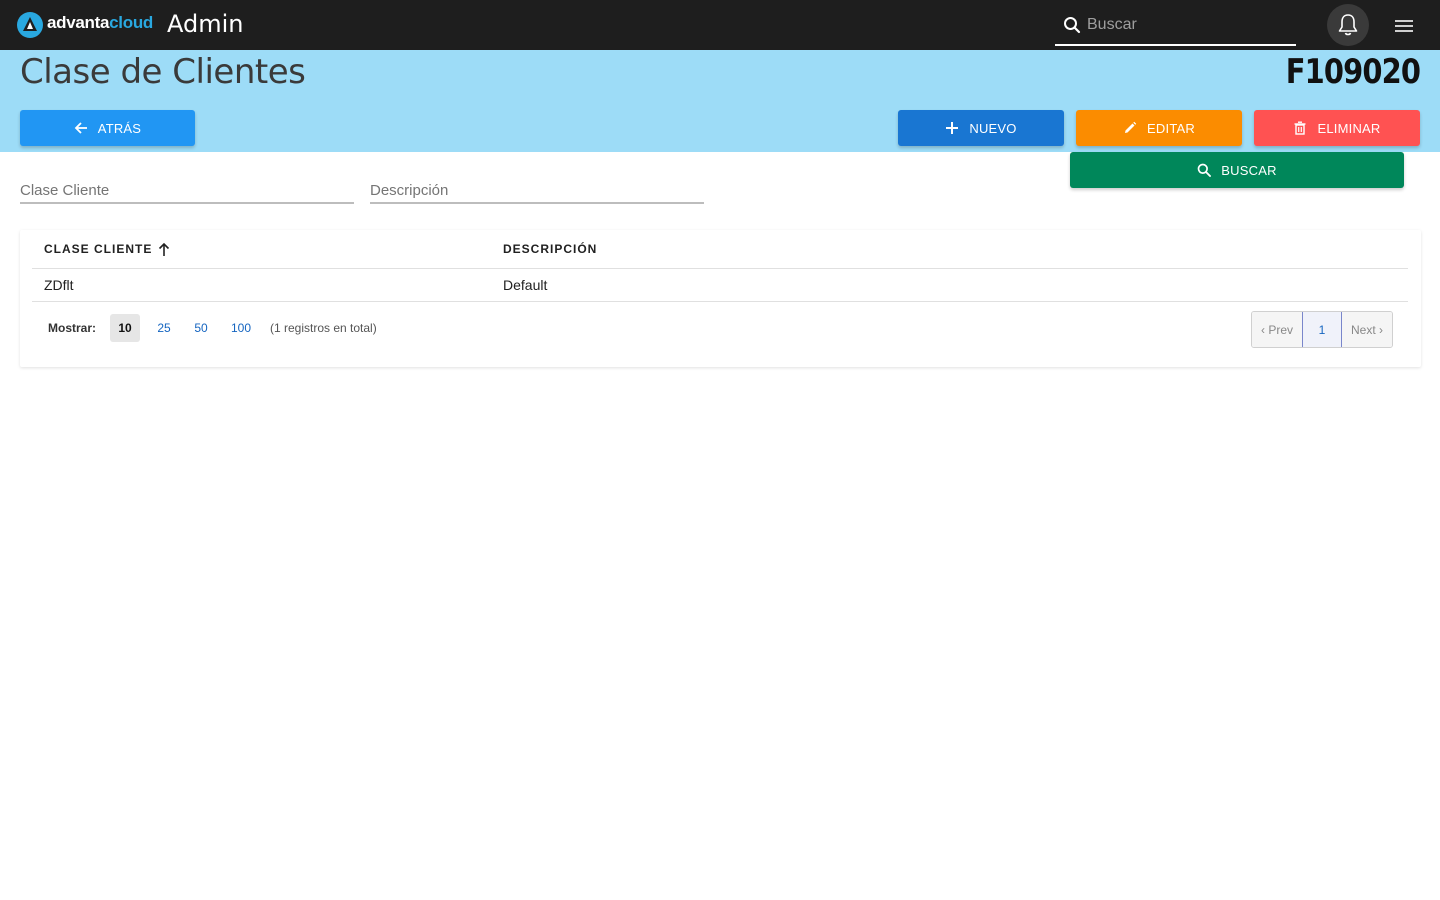 The height and width of the screenshot is (900, 1440). I want to click on page-size-label: Mostrar:, so click(72, 328).